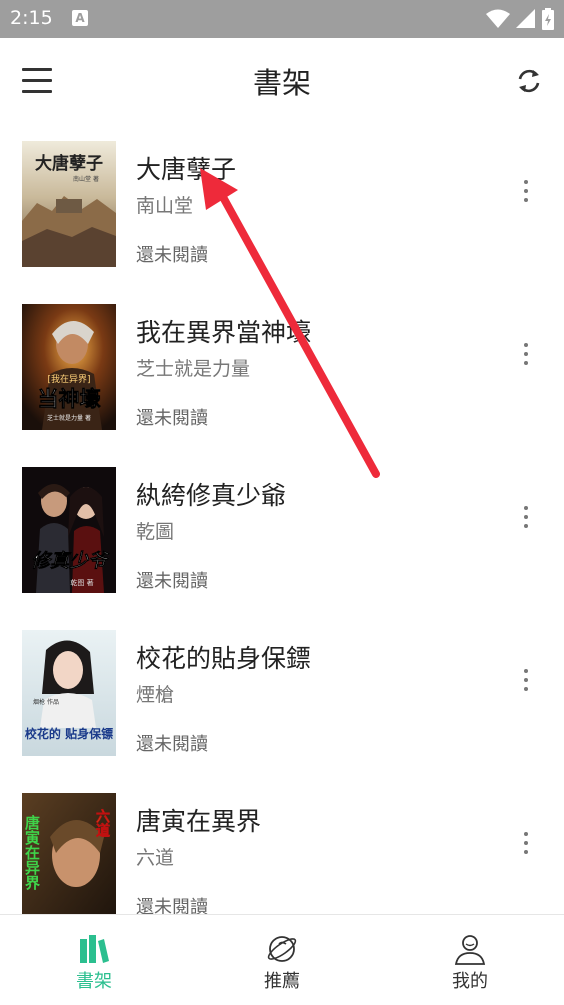 This screenshot has width=564, height=1005. What do you see at coordinates (32, 852) in the screenshot?
I see `cover-title: 唐寅在异界` at bounding box center [32, 852].